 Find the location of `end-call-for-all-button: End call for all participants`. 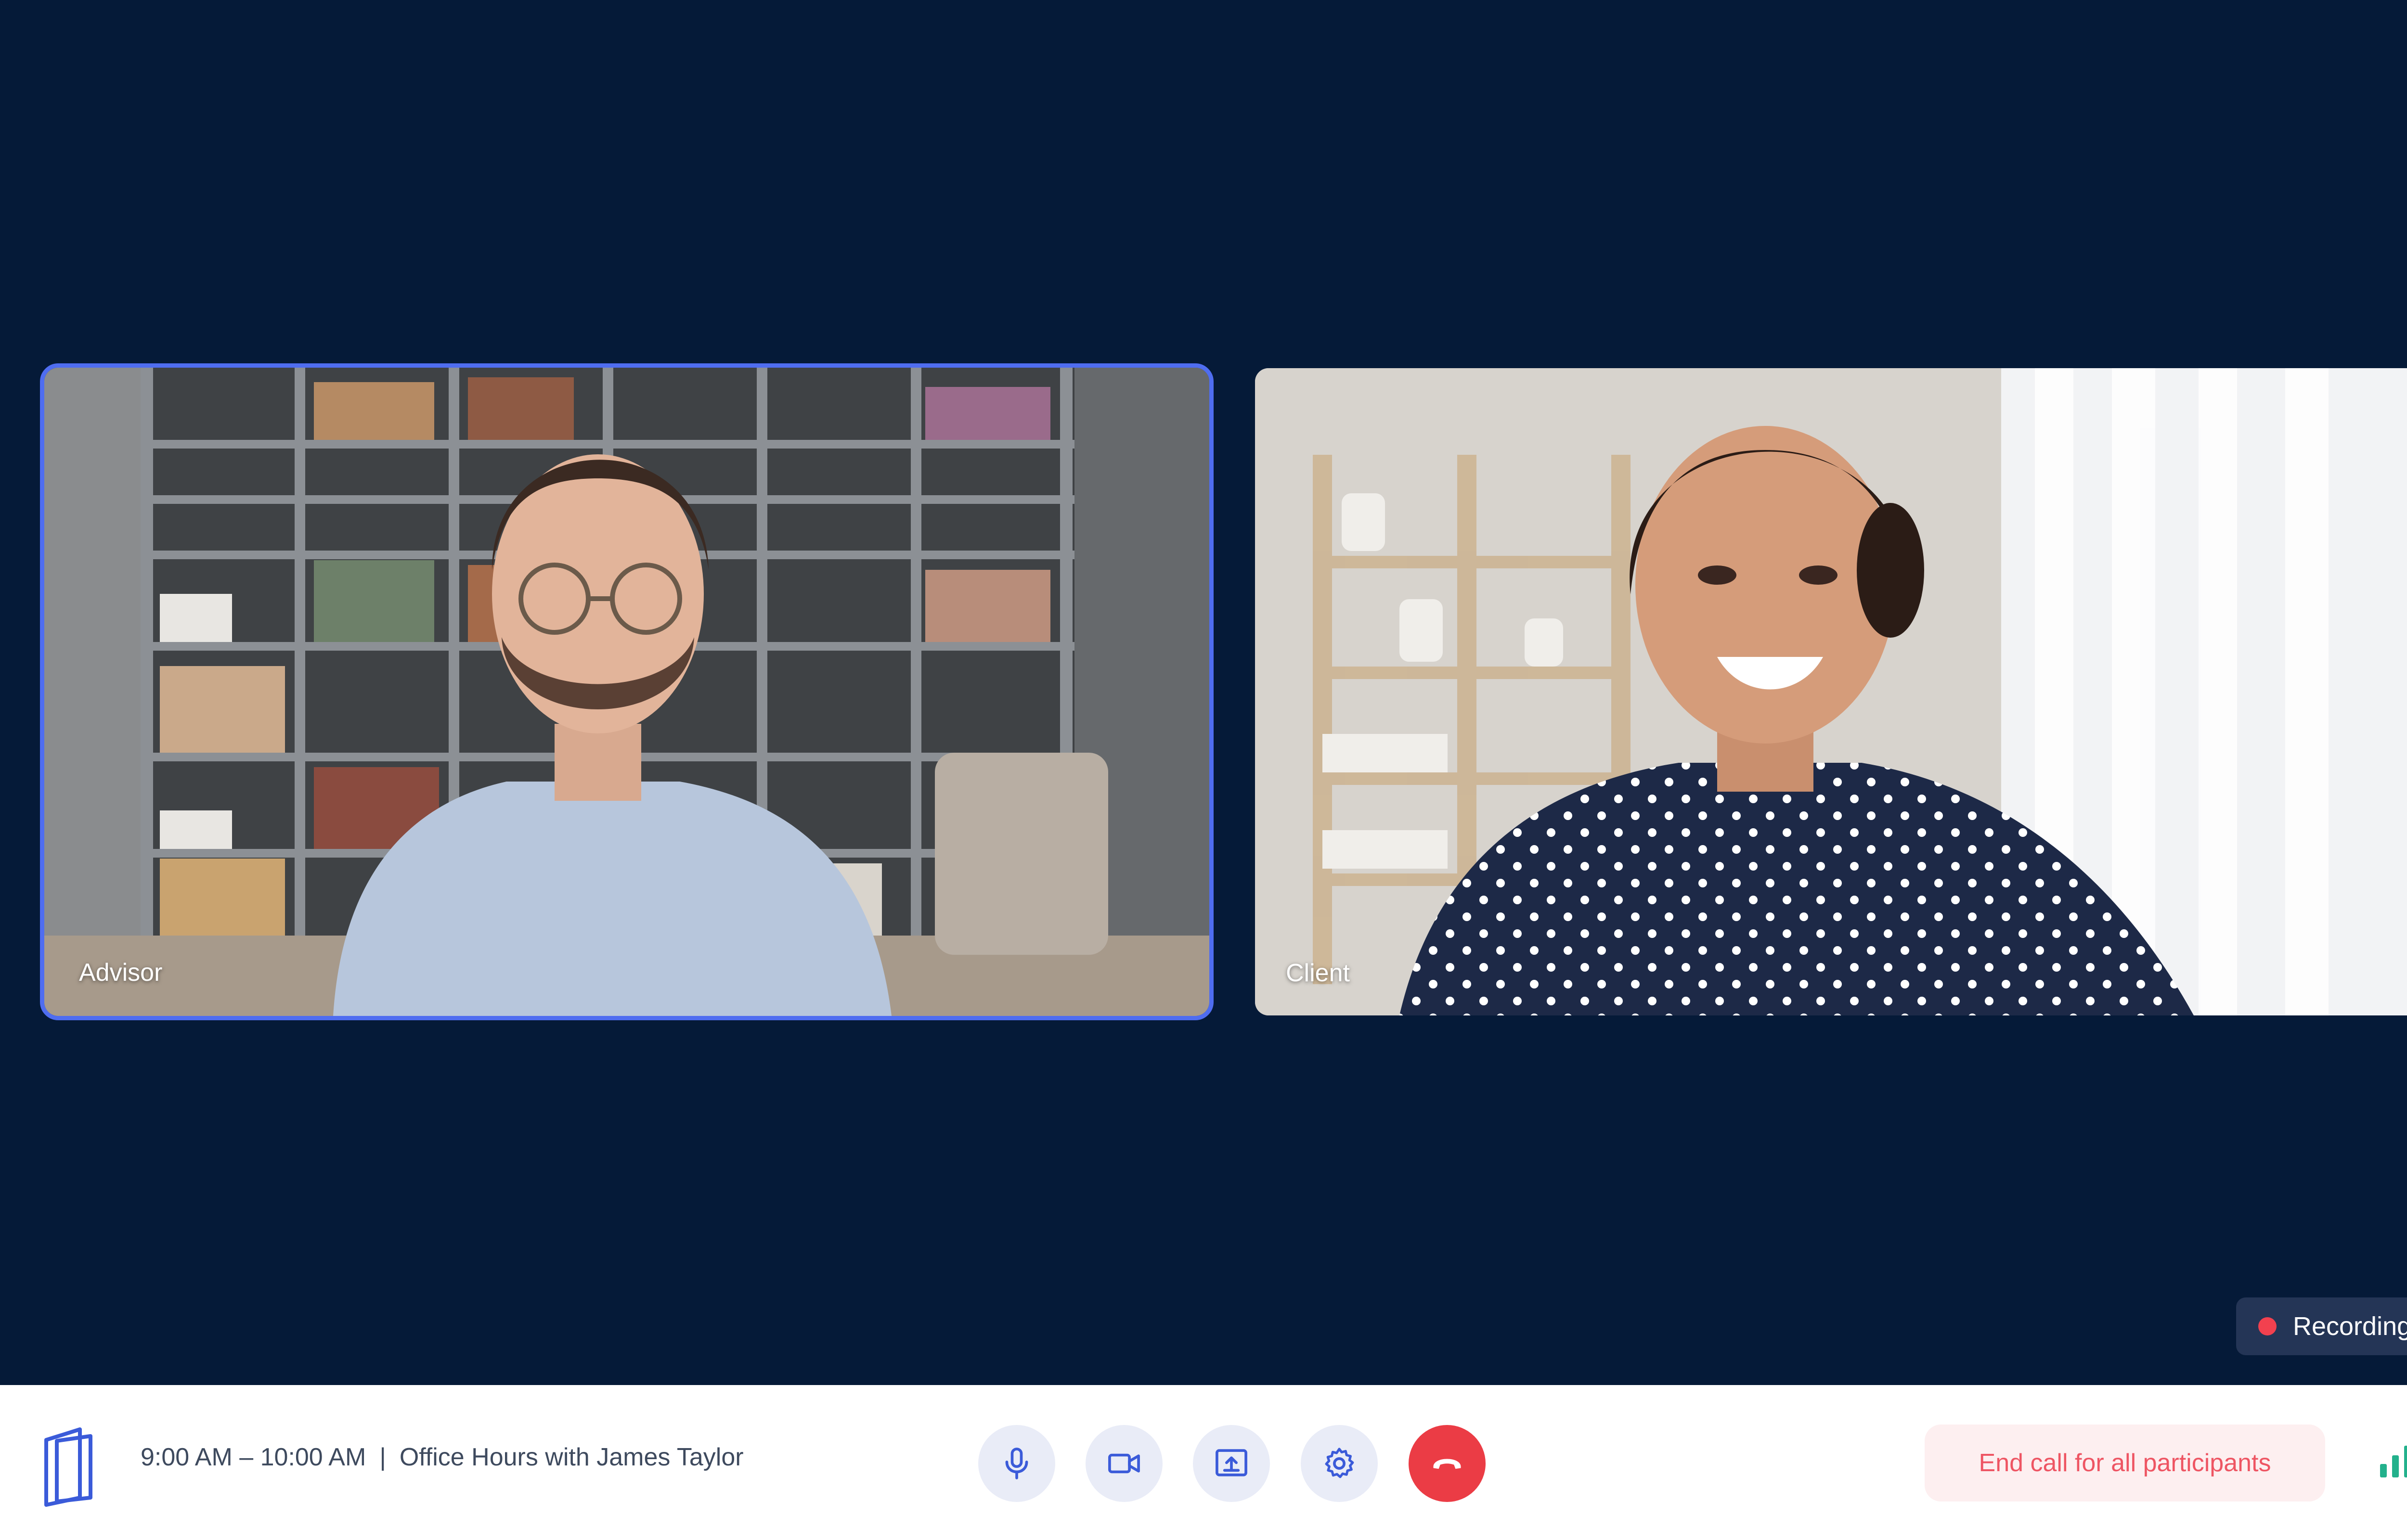

end-call-for-all-button: End call for all participants is located at coordinates (2125, 1463).